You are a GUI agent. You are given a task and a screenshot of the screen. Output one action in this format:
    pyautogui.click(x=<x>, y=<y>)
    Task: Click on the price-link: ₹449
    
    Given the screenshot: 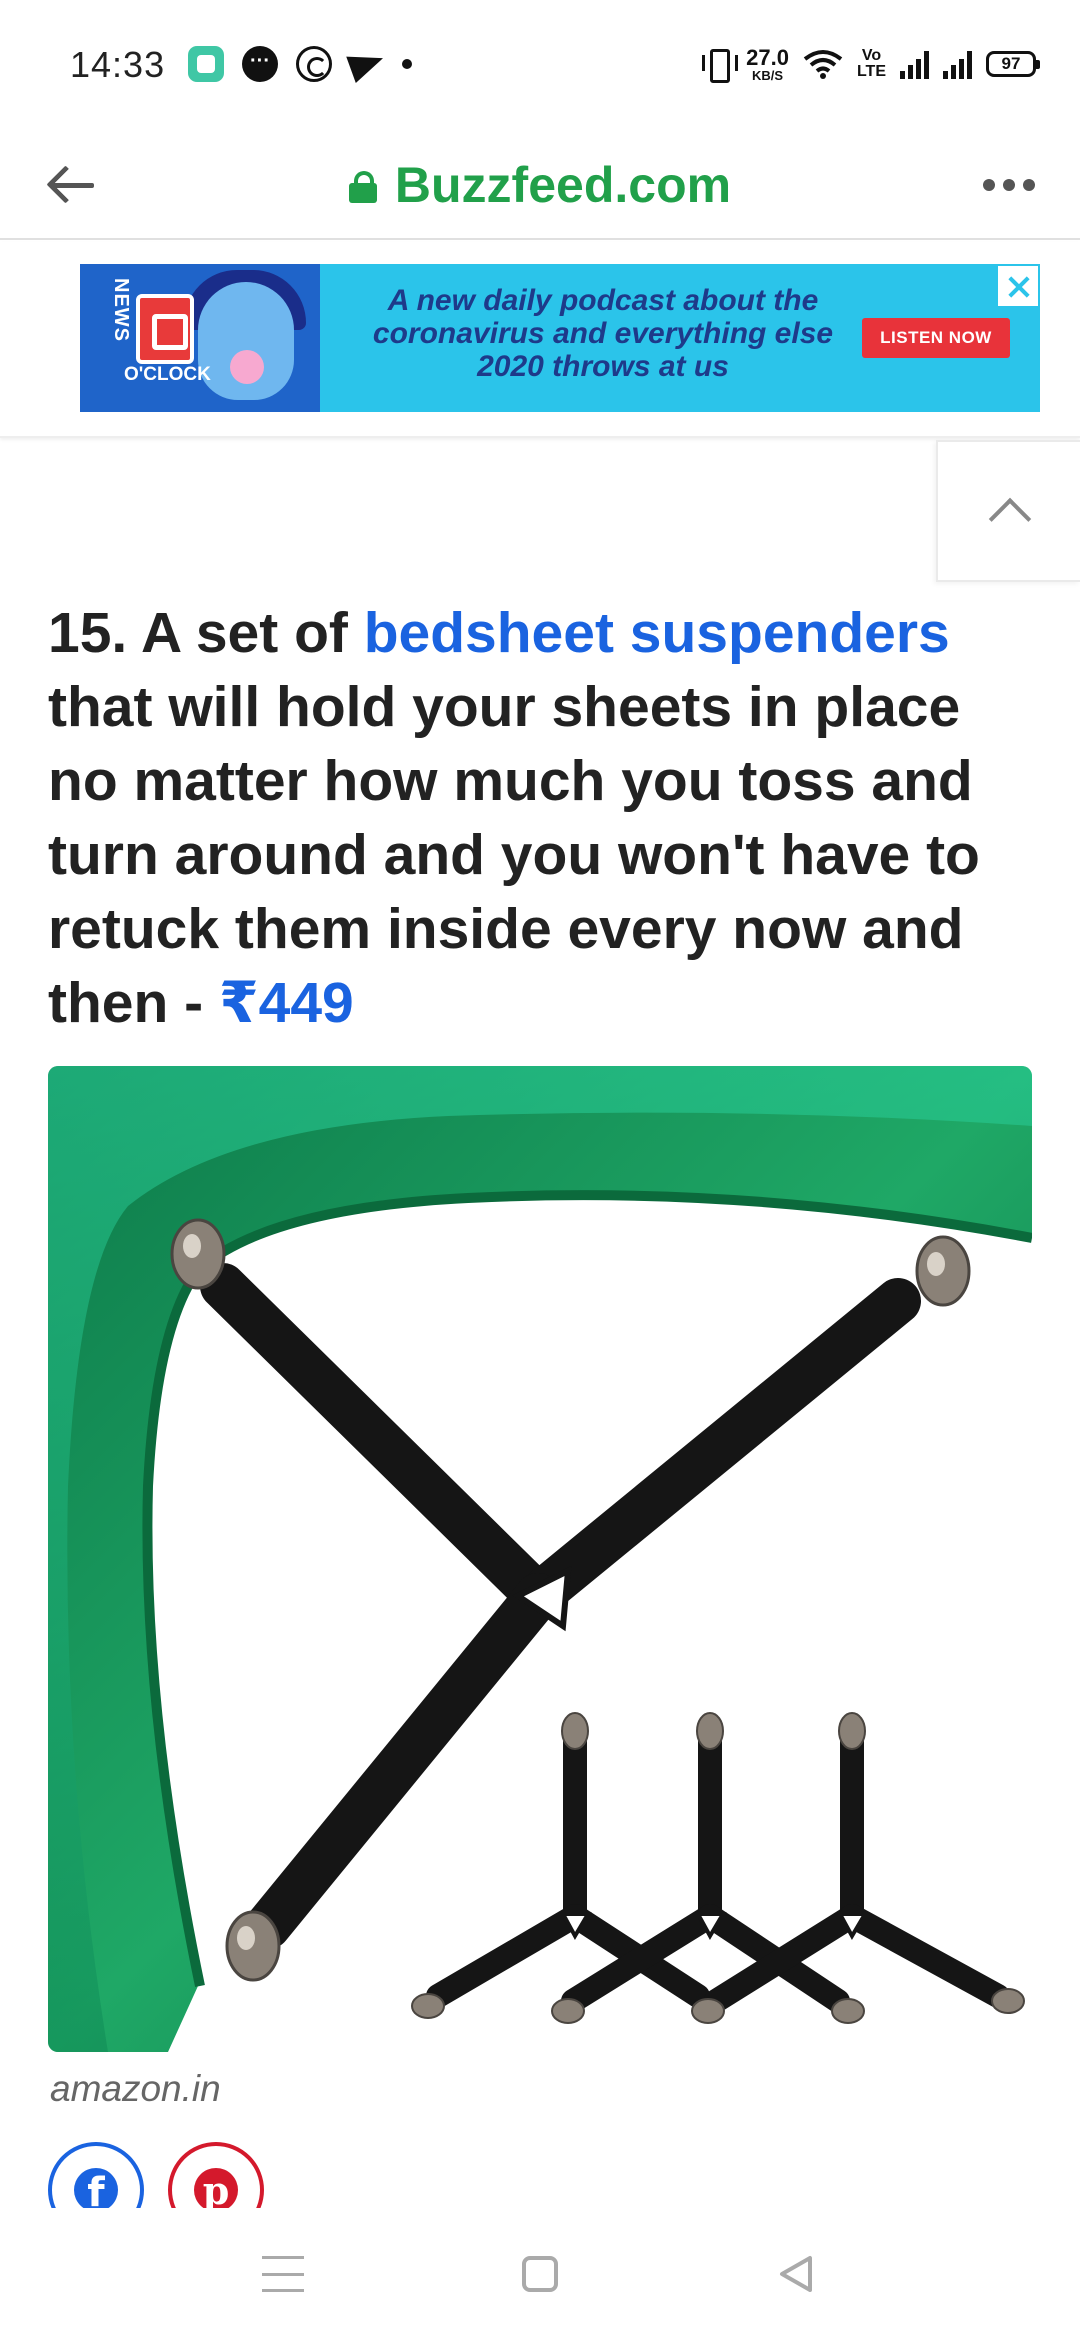 What is the action you would take?
    pyautogui.click(x=286, y=1003)
    